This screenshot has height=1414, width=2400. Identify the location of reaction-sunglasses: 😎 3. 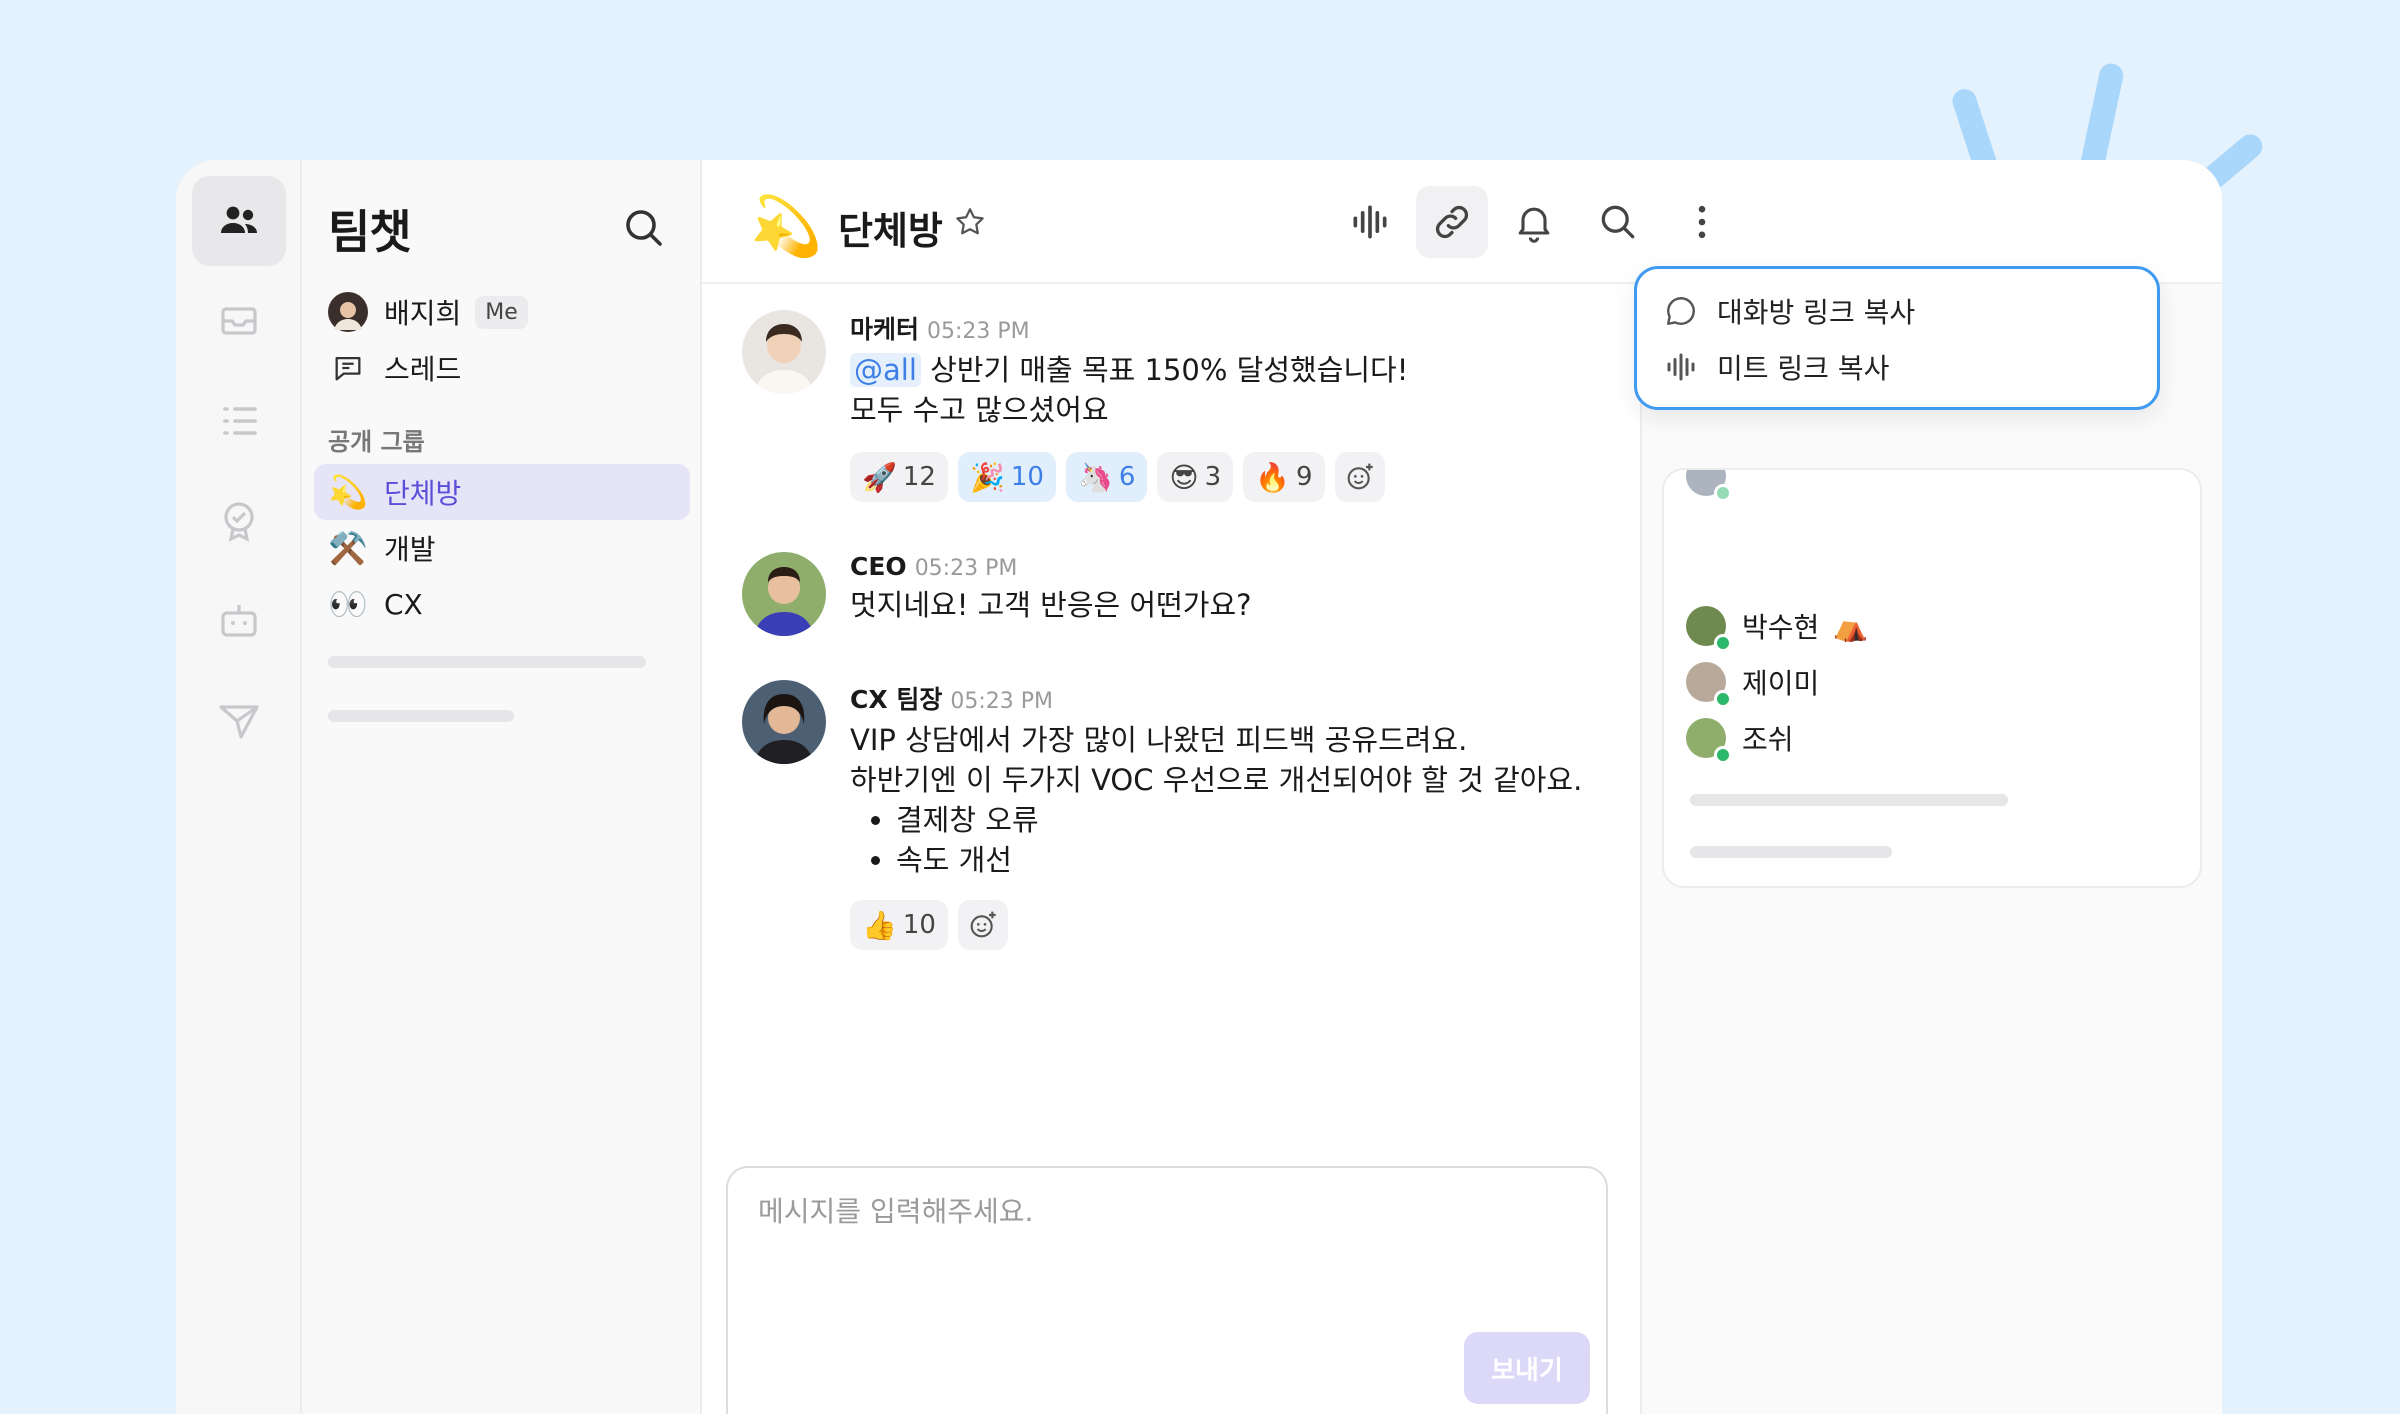
(1195, 477).